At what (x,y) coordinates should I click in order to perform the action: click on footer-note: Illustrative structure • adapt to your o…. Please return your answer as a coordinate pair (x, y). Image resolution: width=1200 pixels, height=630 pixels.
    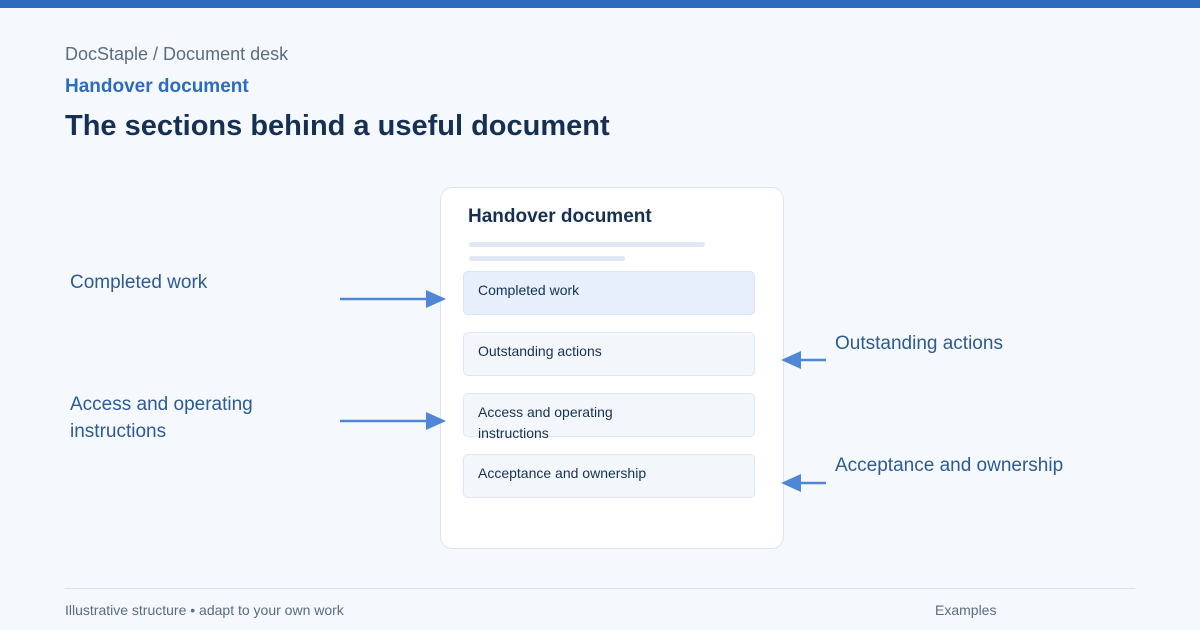
    Looking at the image, I should click on (204, 610).